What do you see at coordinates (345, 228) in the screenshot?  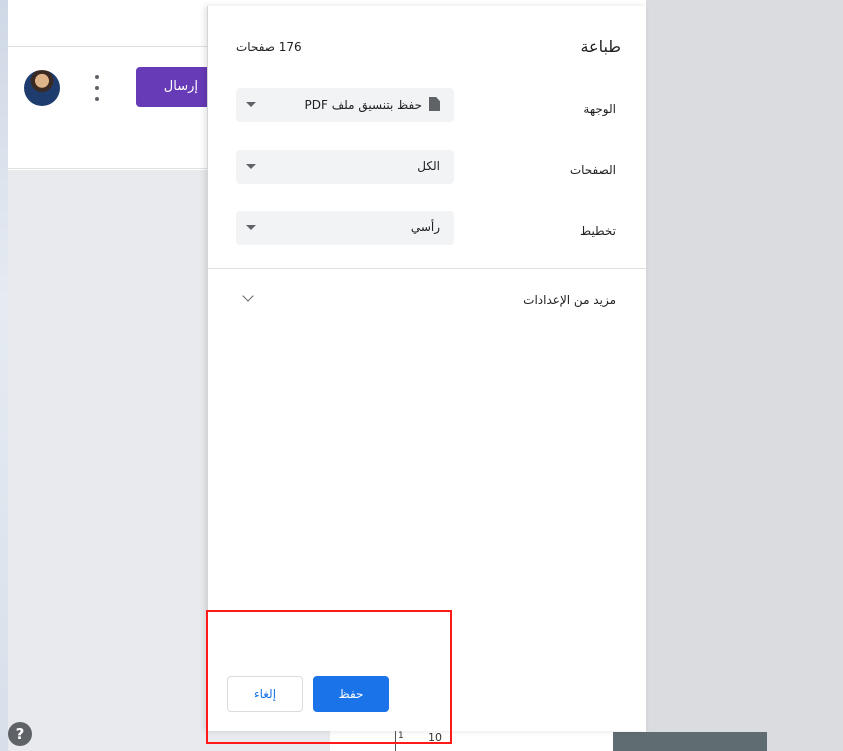 I see `layout-select: رأسي` at bounding box center [345, 228].